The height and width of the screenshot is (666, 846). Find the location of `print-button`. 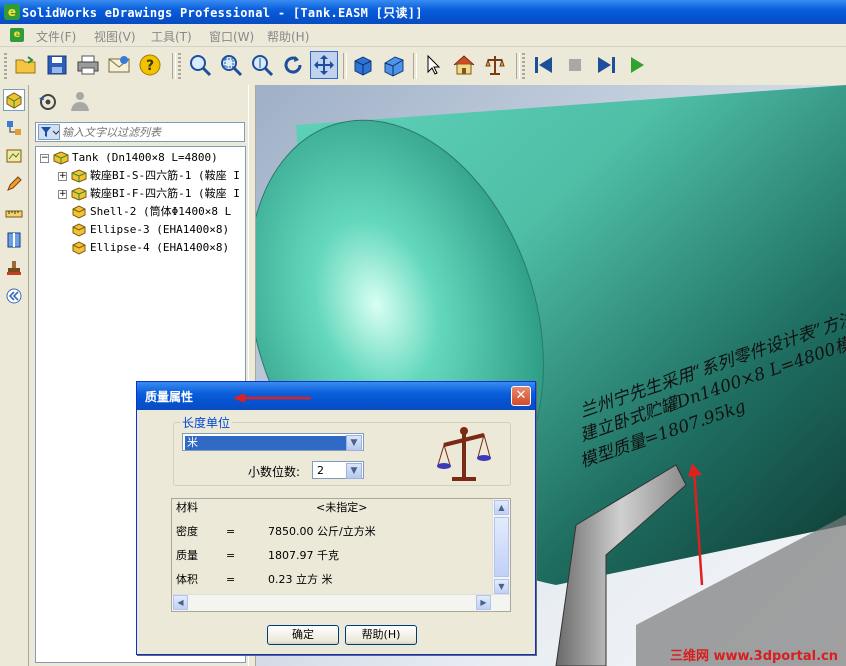

print-button is located at coordinates (88, 65).